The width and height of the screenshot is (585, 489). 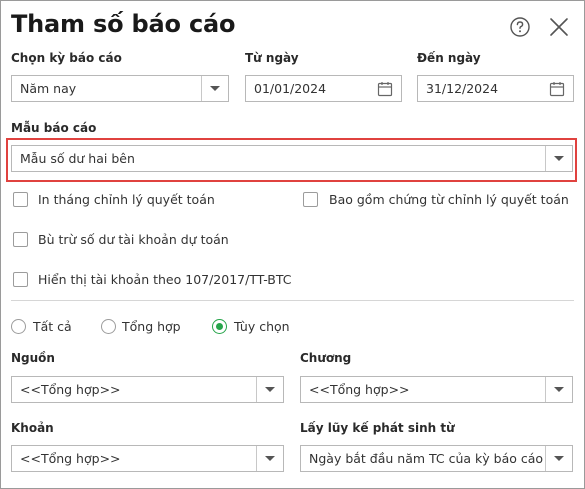 What do you see at coordinates (436, 389) in the screenshot?
I see `chapter-select: <<Tổng hợp>>` at bounding box center [436, 389].